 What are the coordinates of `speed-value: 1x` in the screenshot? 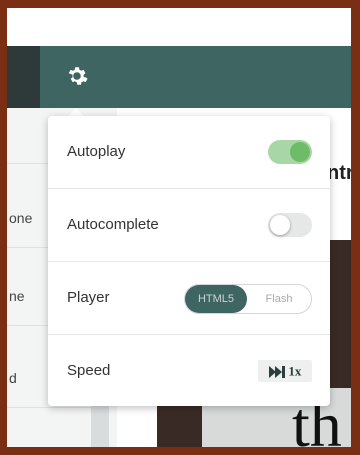 It's located at (295, 371).